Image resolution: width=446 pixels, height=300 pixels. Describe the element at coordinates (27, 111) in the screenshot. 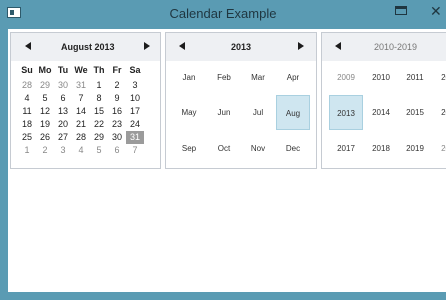

I see `day-cell: 11` at that location.